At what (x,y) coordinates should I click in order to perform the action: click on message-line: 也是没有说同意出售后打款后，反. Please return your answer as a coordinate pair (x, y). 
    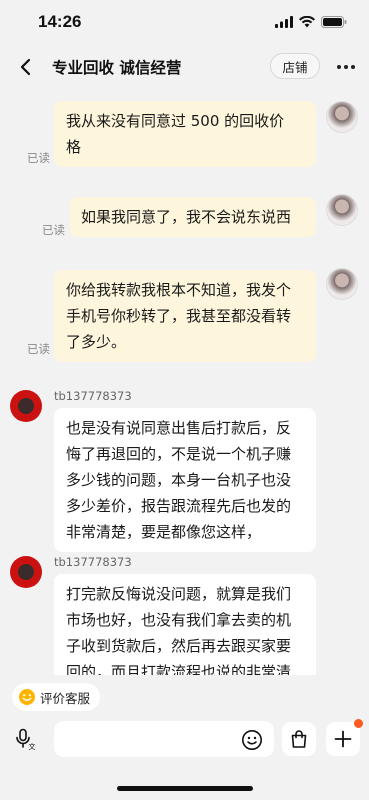
    Looking at the image, I should click on (179, 428).